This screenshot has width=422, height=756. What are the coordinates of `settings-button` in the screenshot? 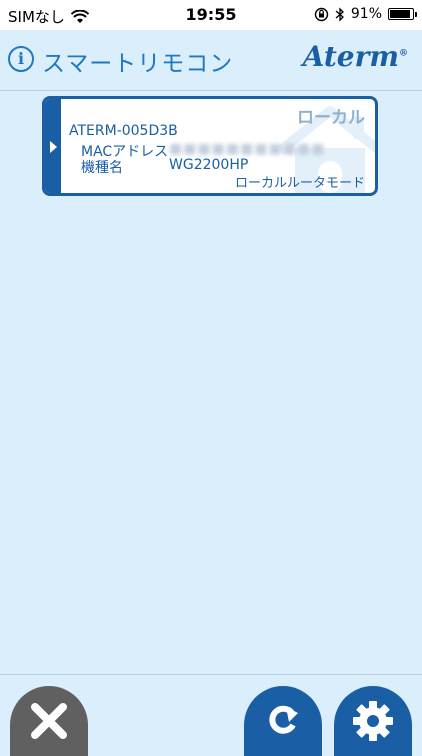 It's located at (373, 721).